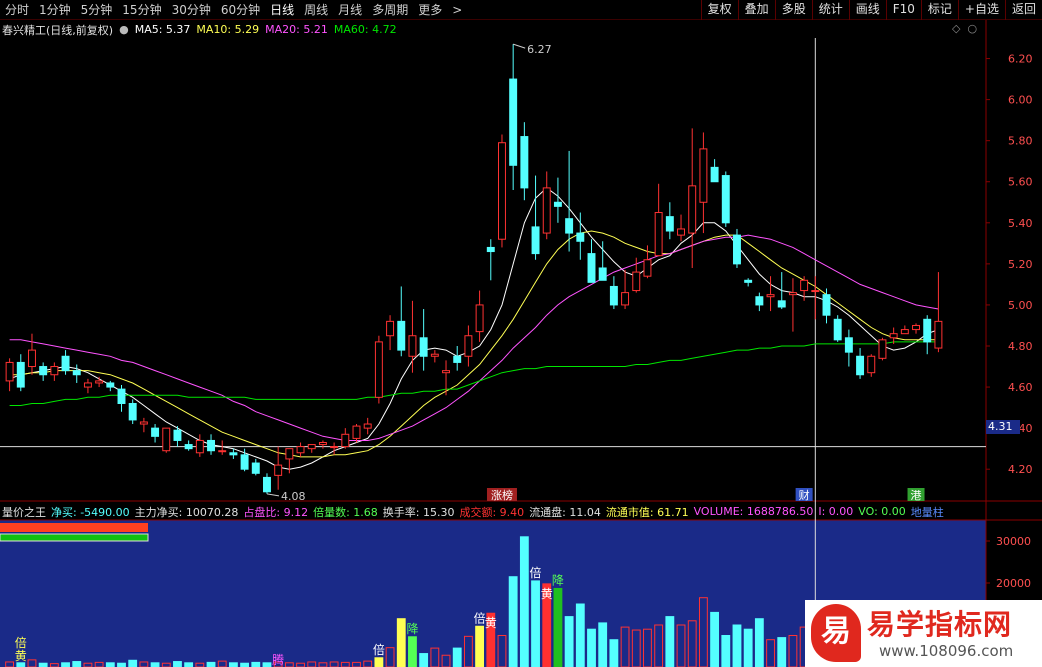 The width and height of the screenshot is (1042, 667). Describe the element at coordinates (1013, 541) in the screenshot. I see `vol-tick-label: 30000` at that location.